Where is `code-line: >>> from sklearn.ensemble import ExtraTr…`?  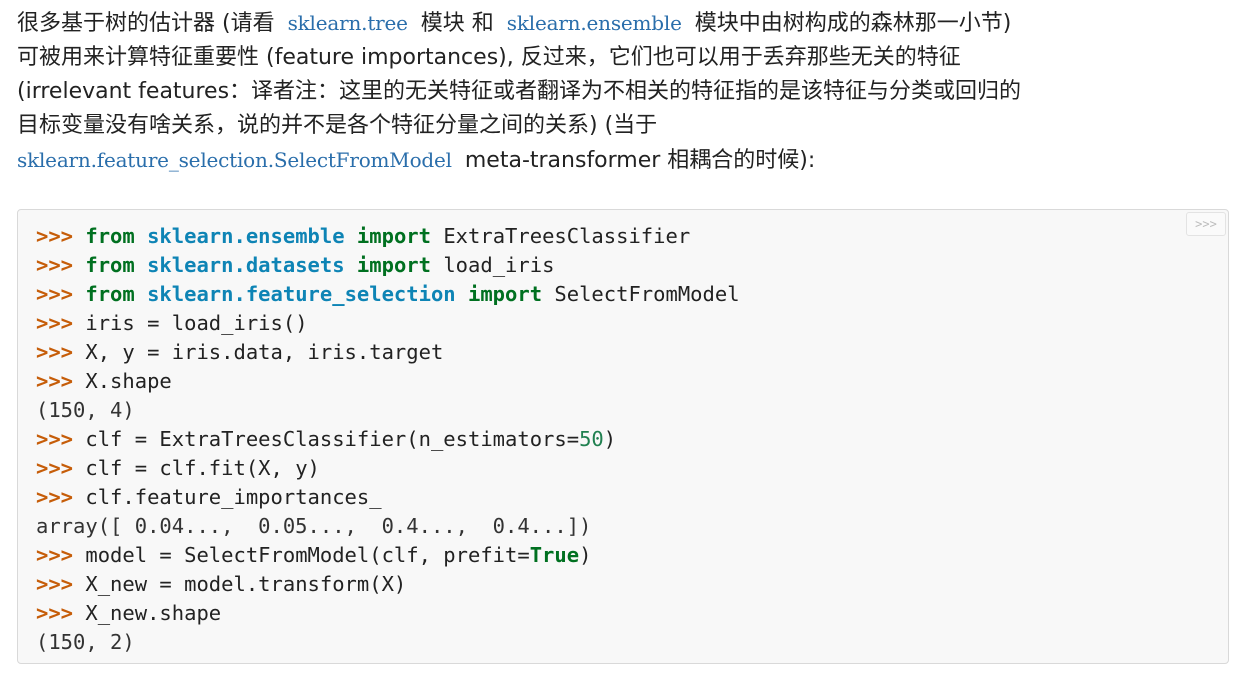 code-line: >>> from sklearn.ensemble import ExtraTr… is located at coordinates (632, 236).